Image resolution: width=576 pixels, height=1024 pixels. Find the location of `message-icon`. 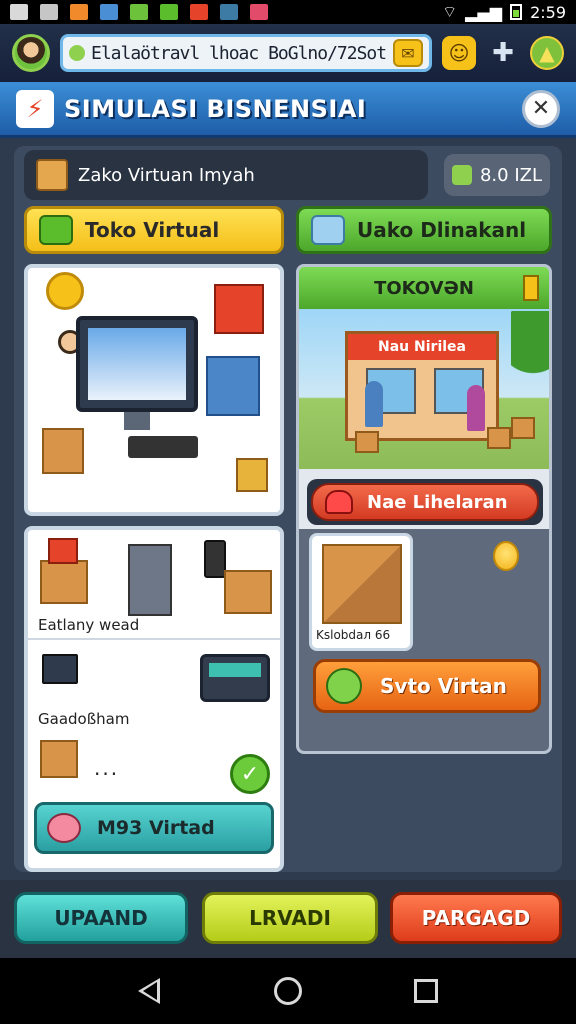

message-icon is located at coordinates (169, 12).